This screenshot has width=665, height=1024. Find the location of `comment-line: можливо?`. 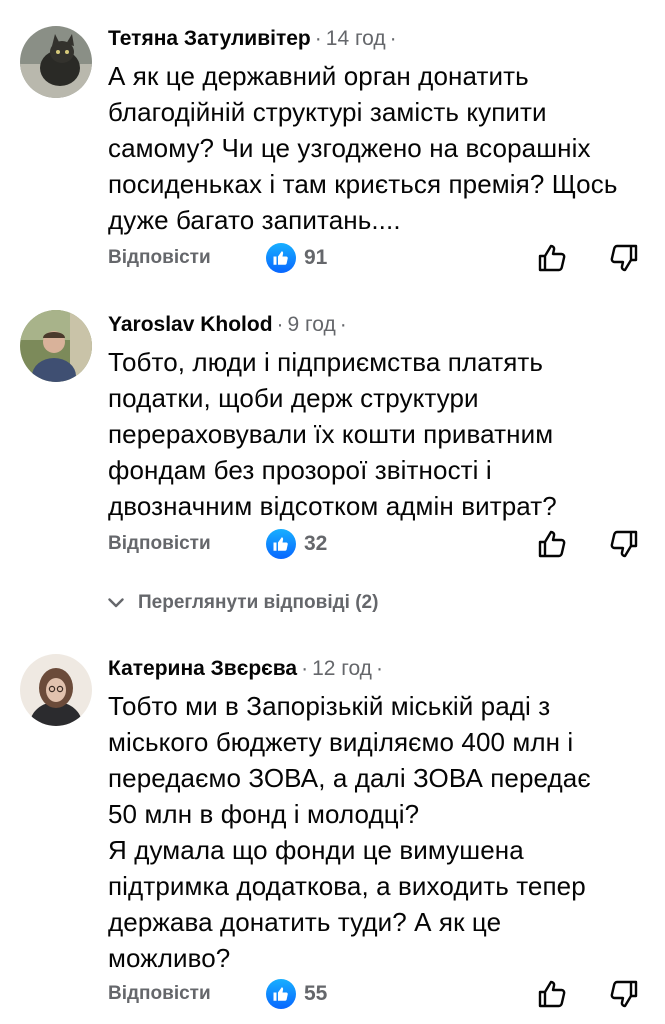

comment-line: можливо? is located at coordinates (169, 958).